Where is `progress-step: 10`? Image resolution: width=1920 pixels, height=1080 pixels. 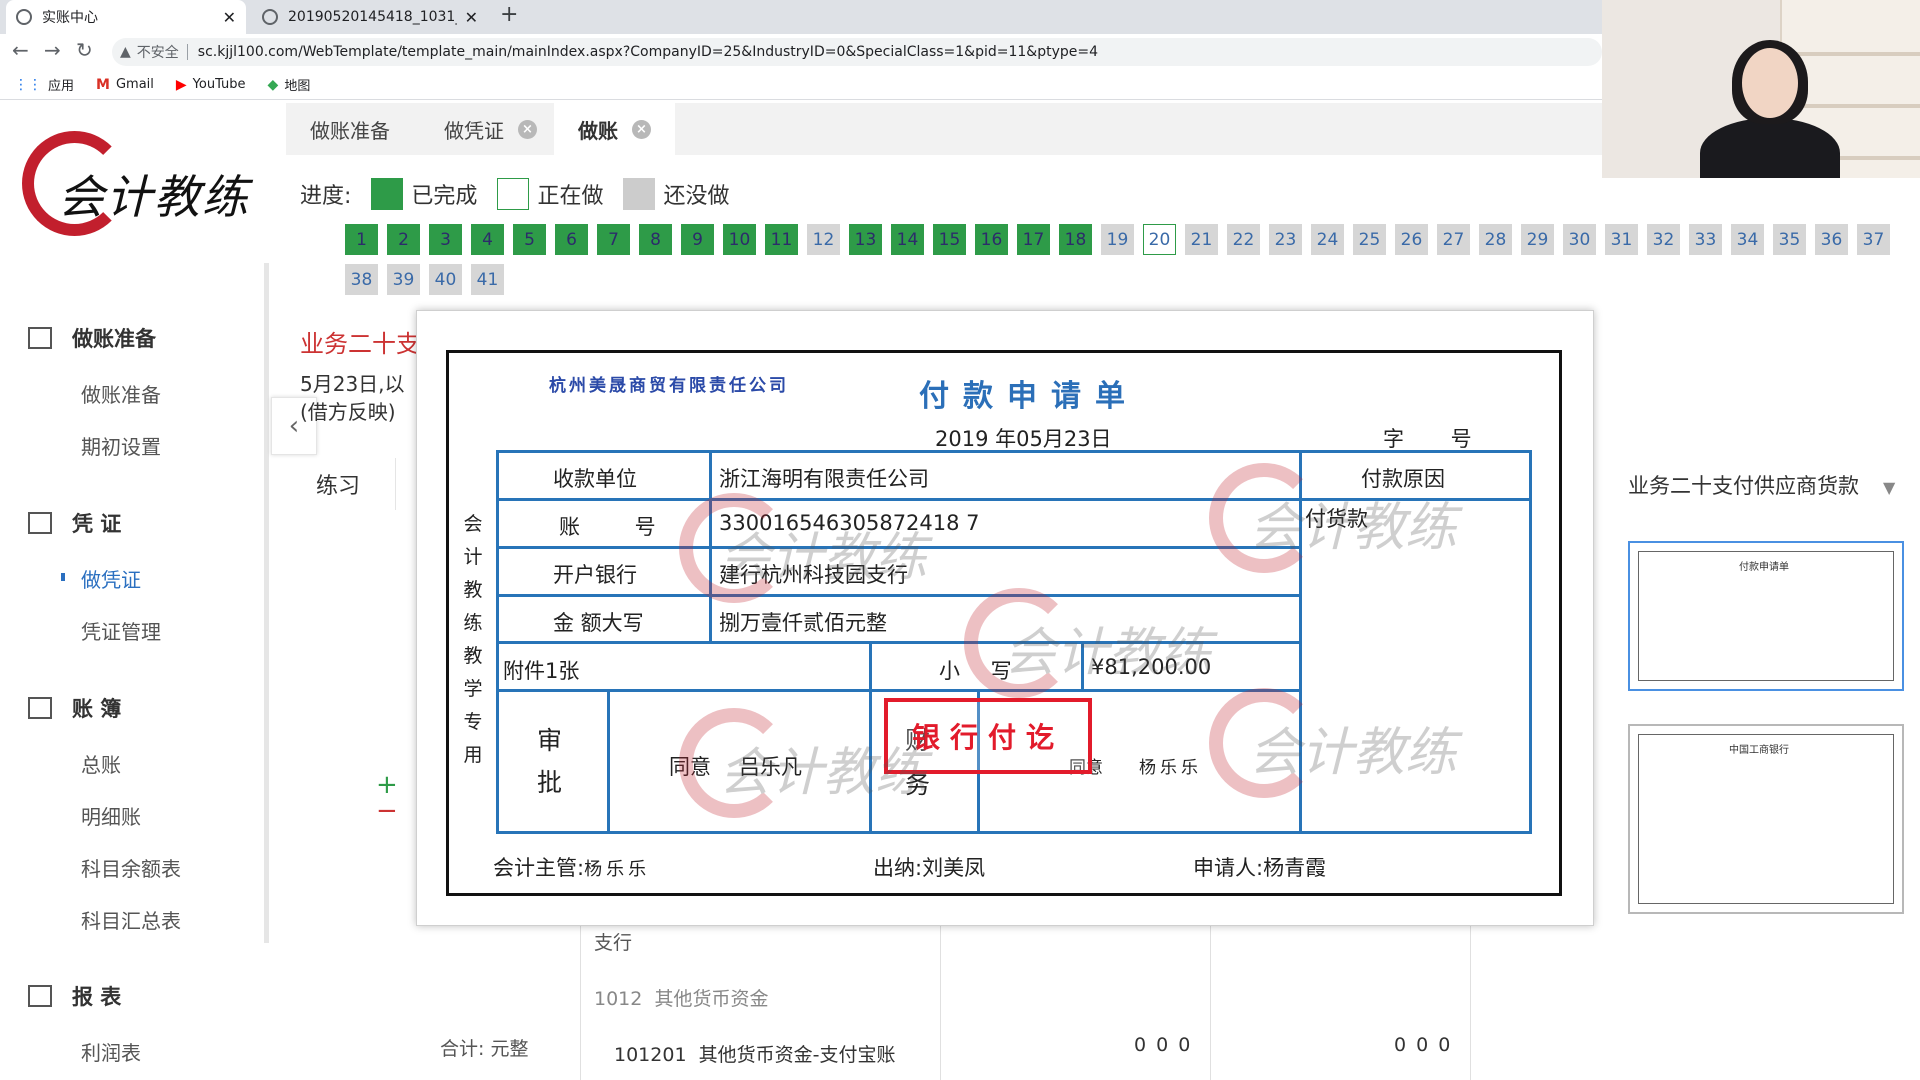 progress-step: 10 is located at coordinates (739, 239).